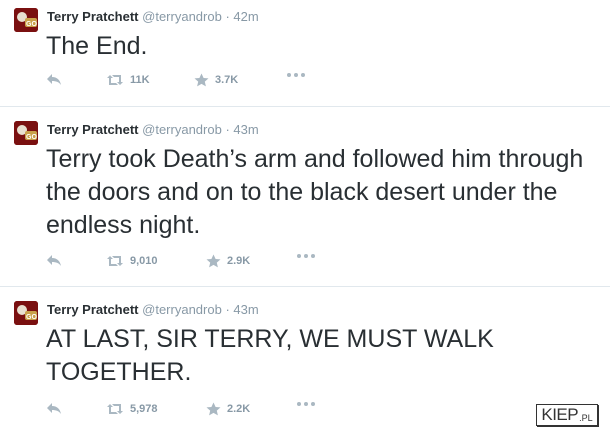 The height and width of the screenshot is (436, 610). What do you see at coordinates (144, 409) in the screenshot?
I see `retweet-count: 5,978` at bounding box center [144, 409].